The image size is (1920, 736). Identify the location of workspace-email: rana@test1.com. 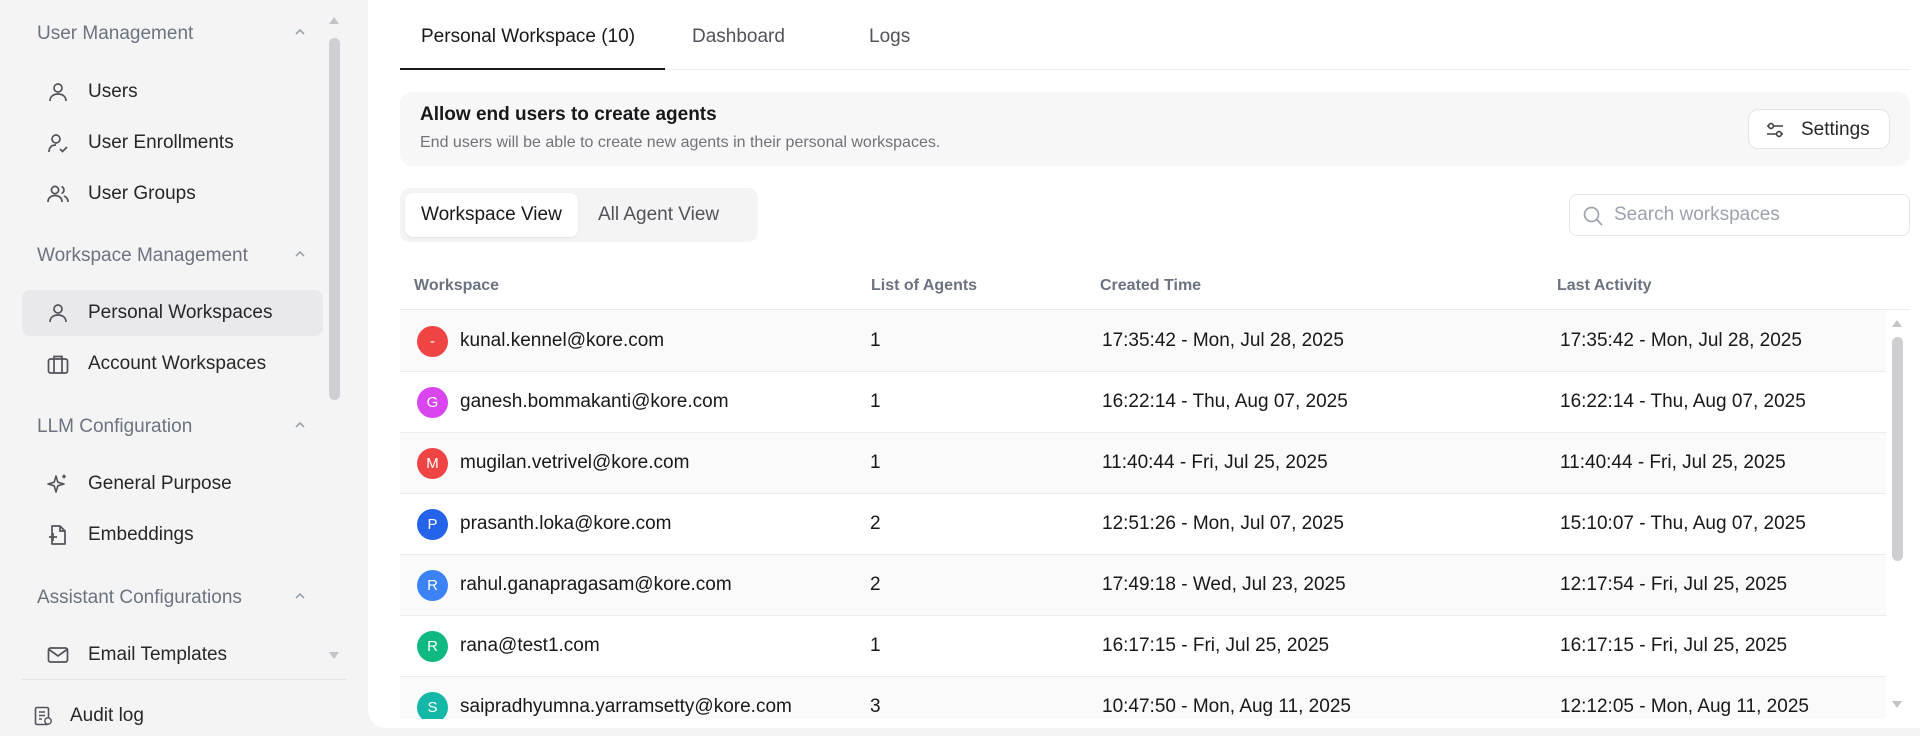
(530, 645).